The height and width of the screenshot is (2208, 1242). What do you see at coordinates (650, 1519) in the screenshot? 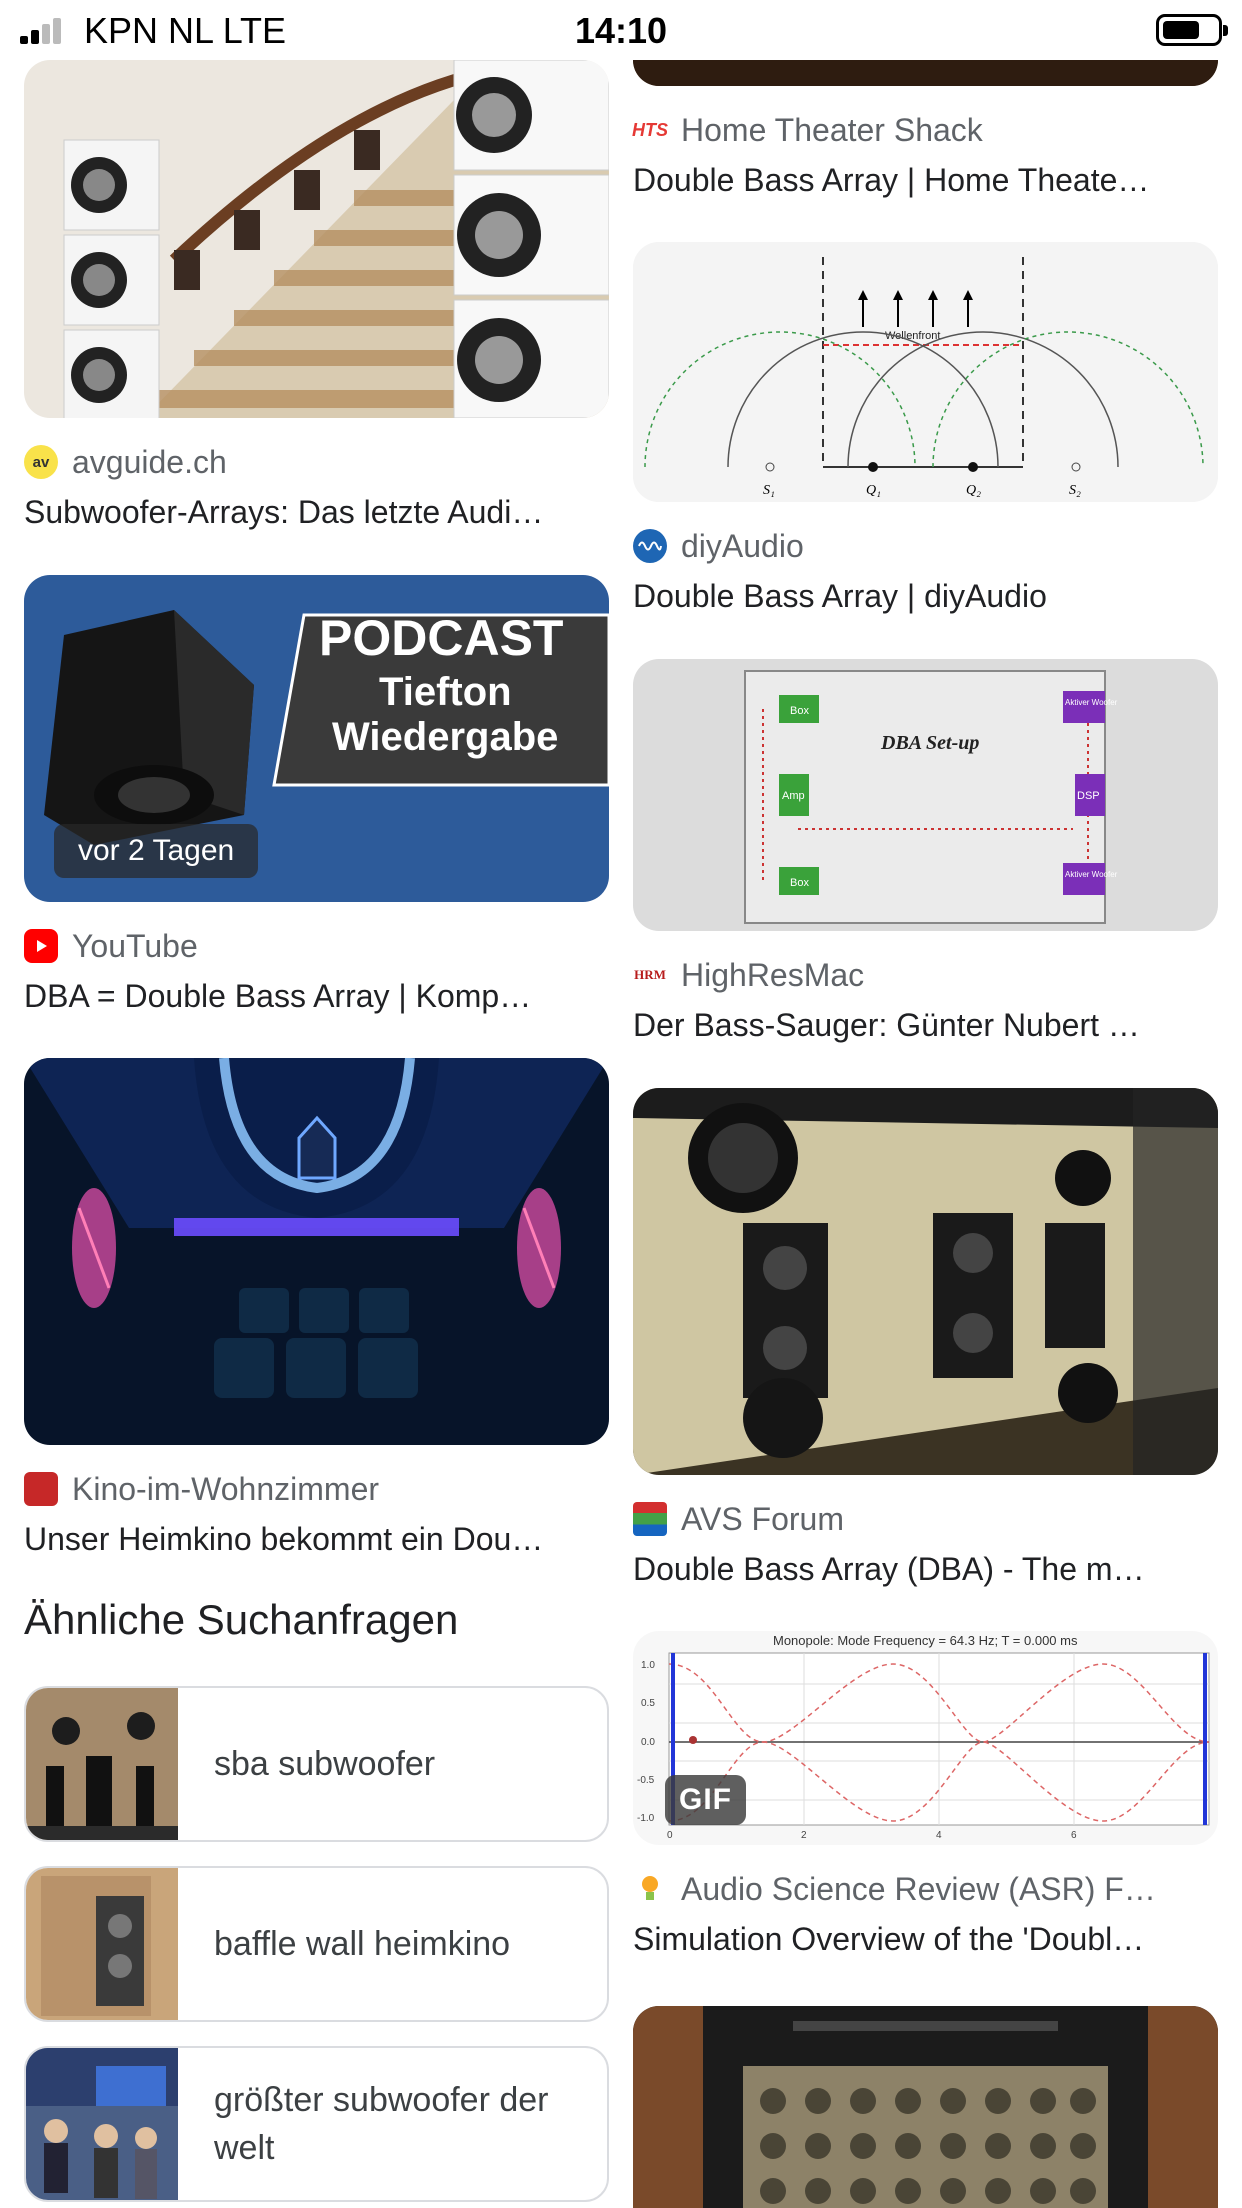
I see `avsforum-favicon-icon` at bounding box center [650, 1519].